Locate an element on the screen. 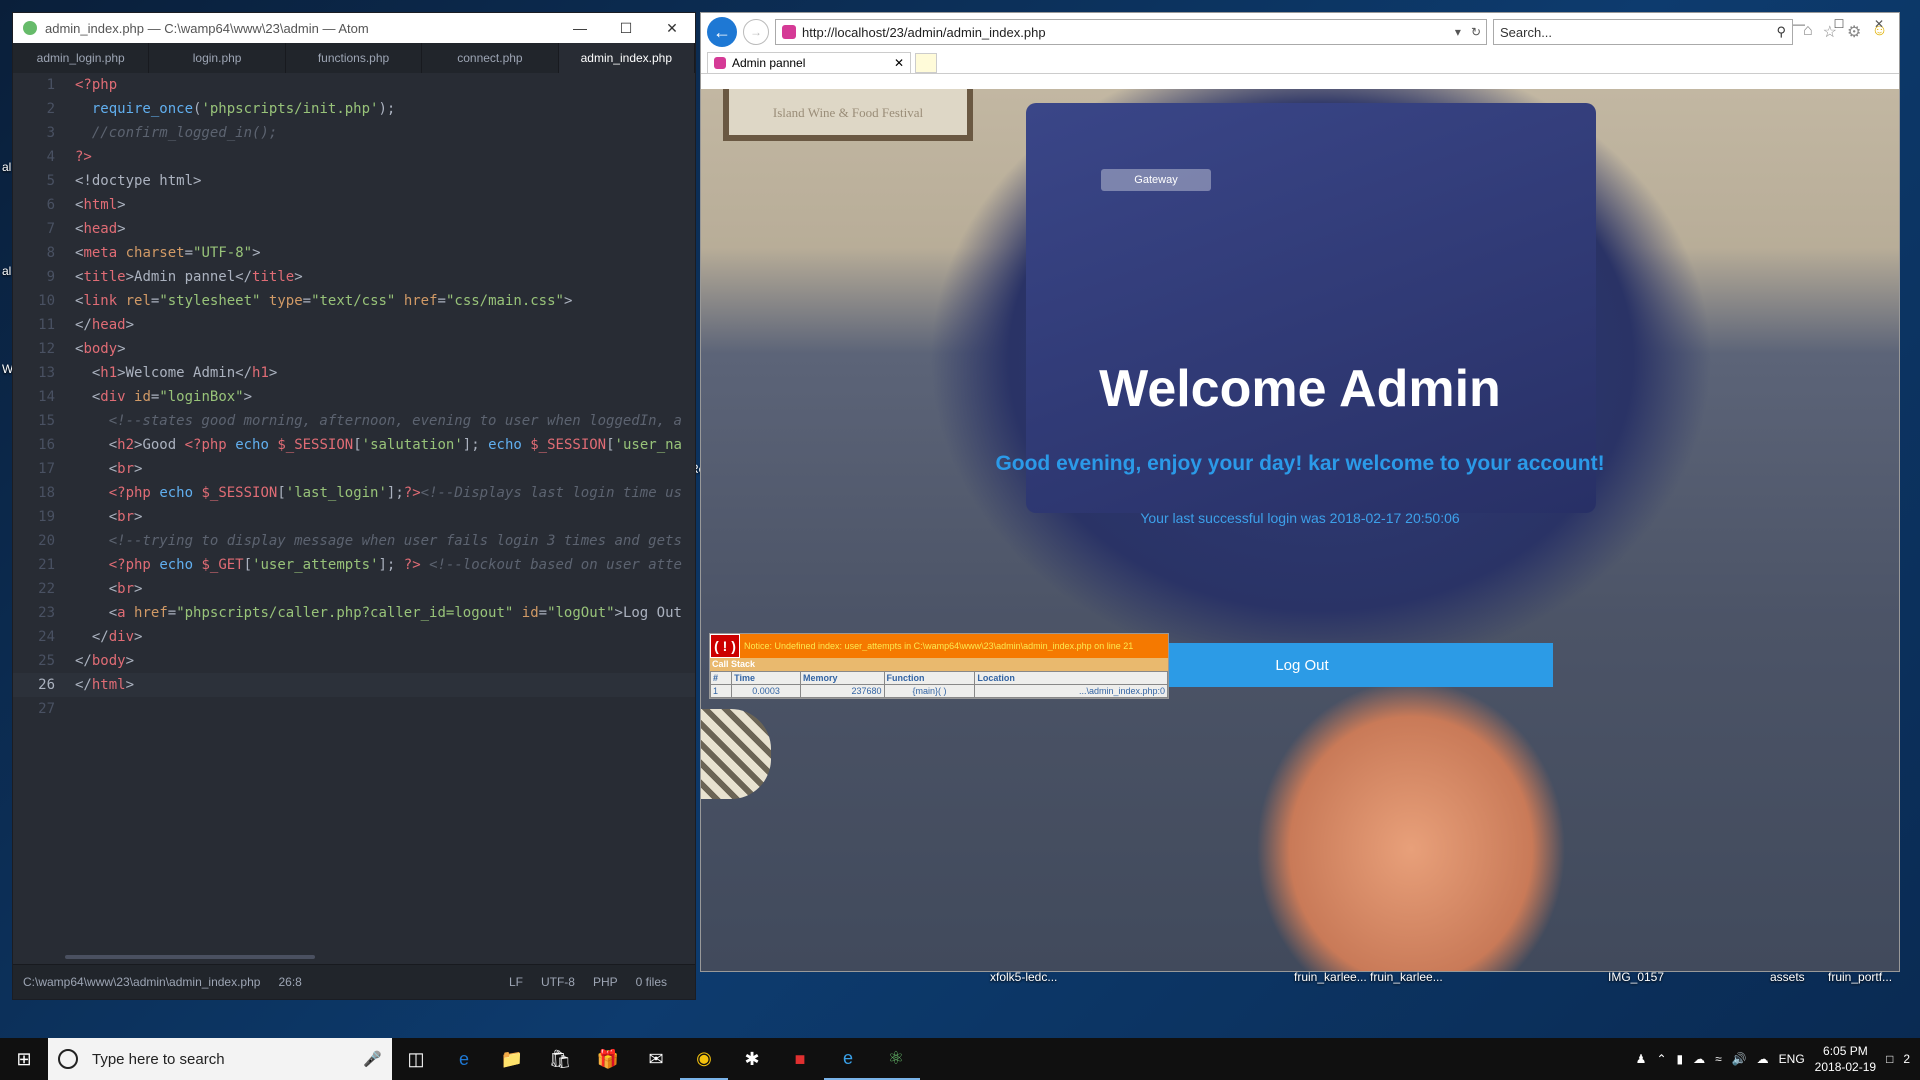  browser-search-box: Search... ⚲ is located at coordinates (1643, 32).